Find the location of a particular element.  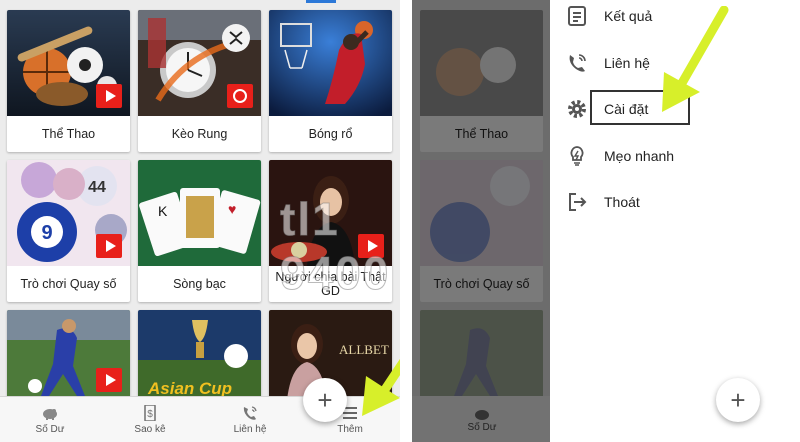

nav-label: Sao kê is located at coordinates (150, 429).